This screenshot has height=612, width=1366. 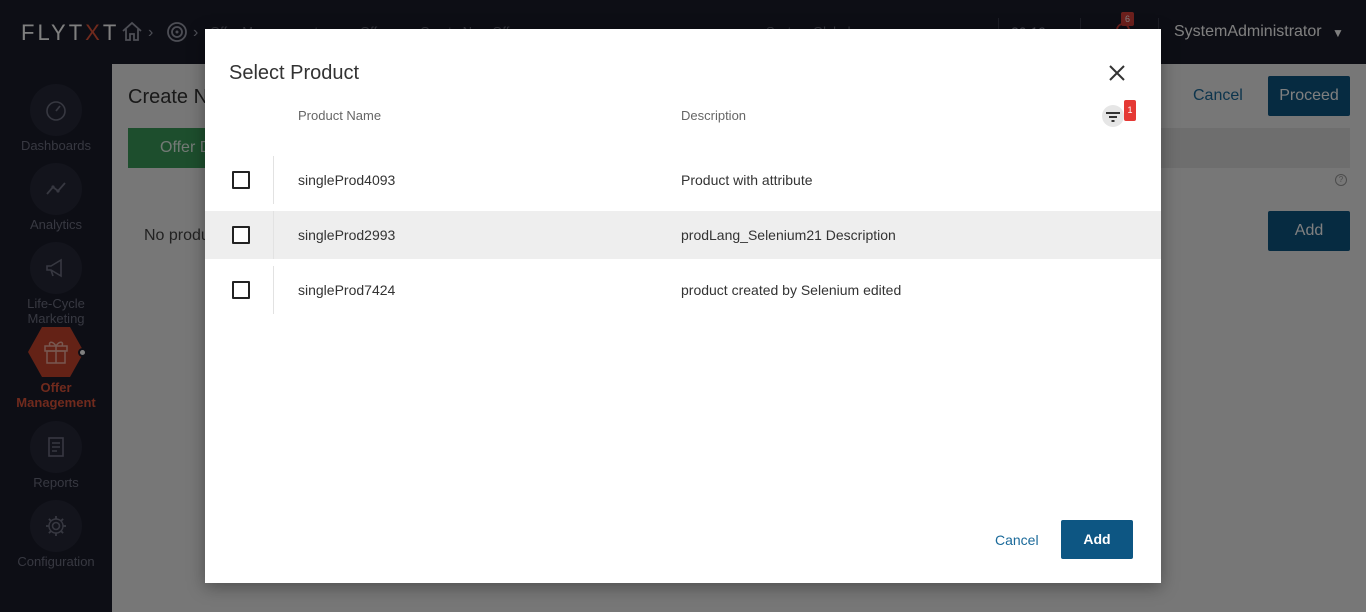 What do you see at coordinates (294, 73) in the screenshot?
I see `dialog-title: Select Product` at bounding box center [294, 73].